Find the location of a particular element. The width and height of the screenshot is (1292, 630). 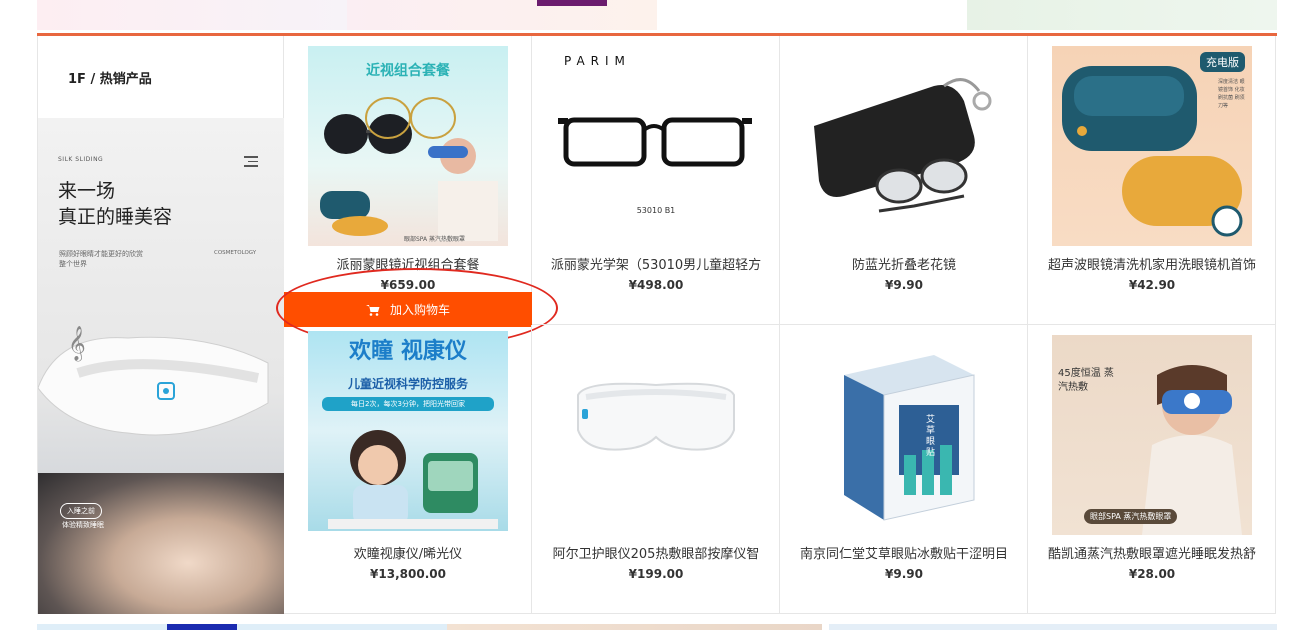

top-banner-strip is located at coordinates (657, 15).